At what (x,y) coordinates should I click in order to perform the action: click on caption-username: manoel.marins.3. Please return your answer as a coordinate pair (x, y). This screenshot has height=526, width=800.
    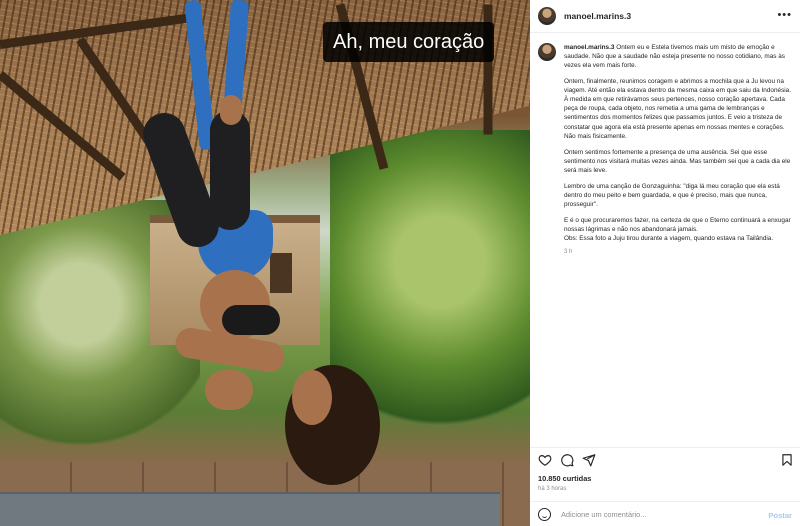
    Looking at the image, I should click on (589, 47).